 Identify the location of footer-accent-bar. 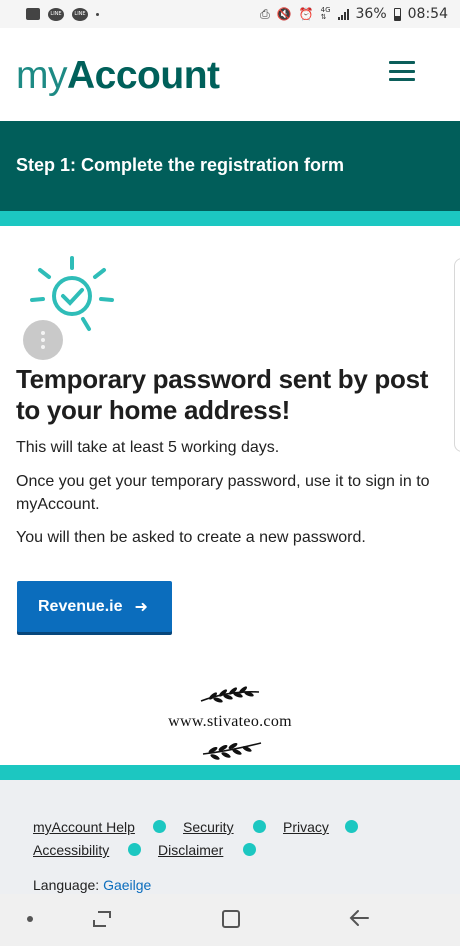
(230, 772).